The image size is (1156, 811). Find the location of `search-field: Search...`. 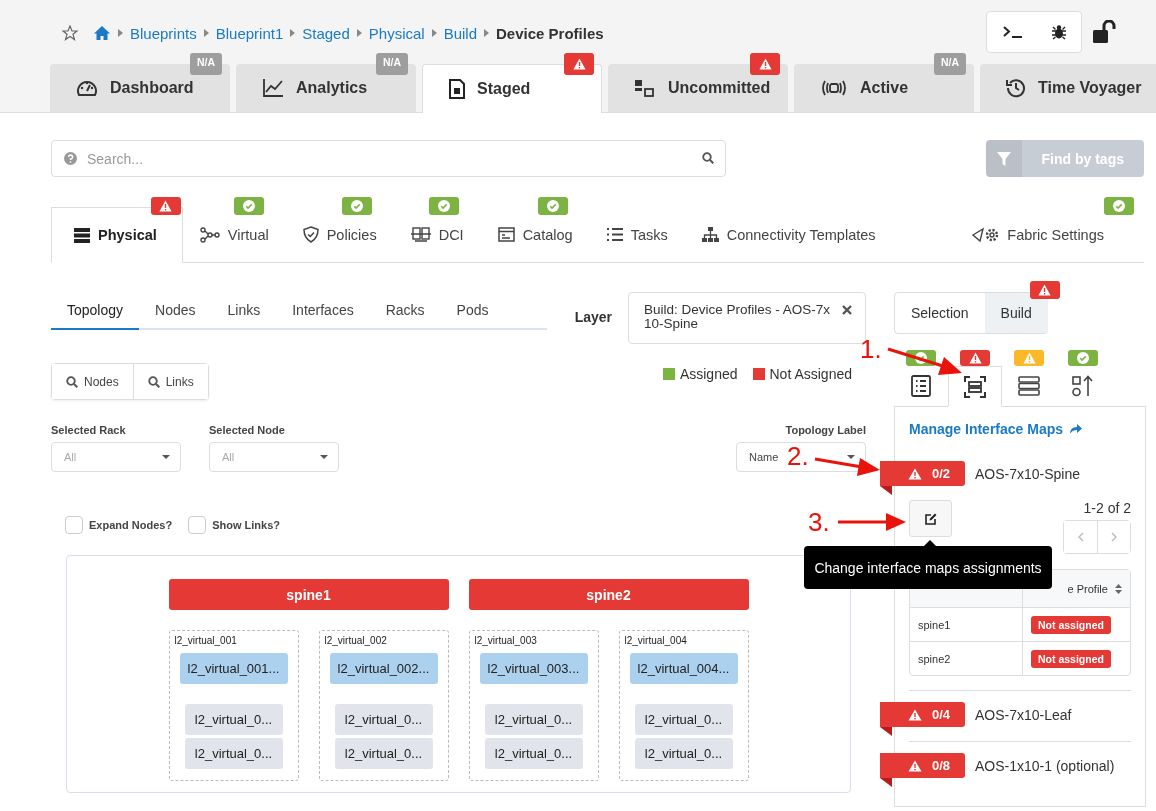

search-field: Search... is located at coordinates (388, 158).